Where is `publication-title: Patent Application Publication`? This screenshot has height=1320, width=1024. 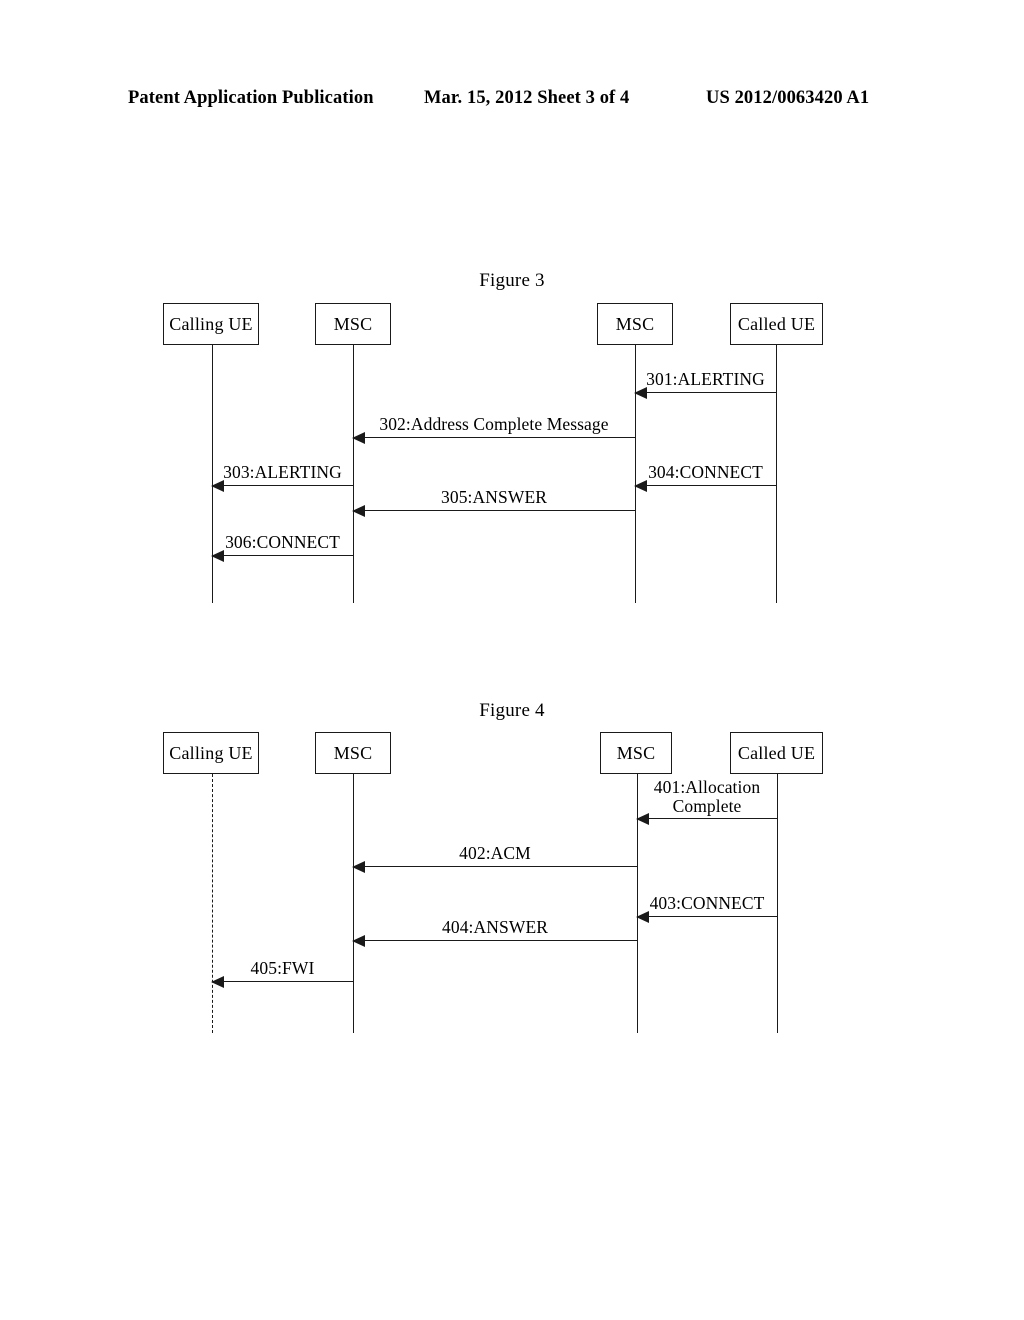 publication-title: Patent Application Publication is located at coordinates (251, 98).